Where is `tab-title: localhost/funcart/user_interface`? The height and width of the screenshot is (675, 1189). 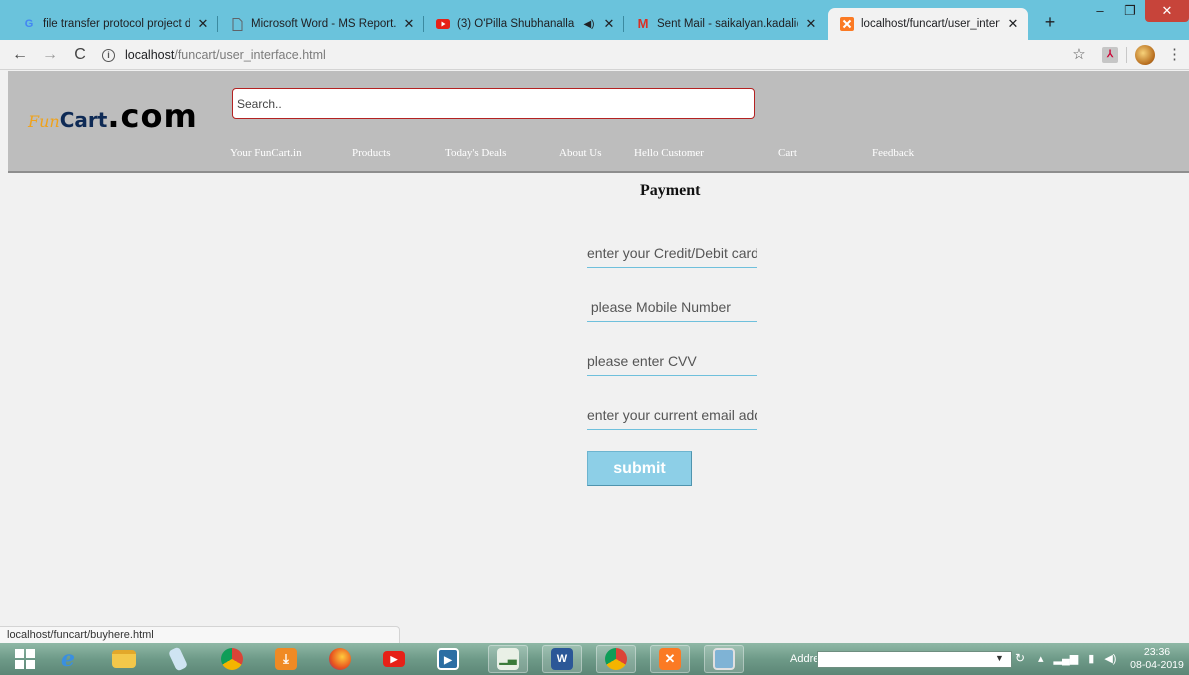
tab-title: localhost/funcart/user_interface is located at coordinates (930, 24).